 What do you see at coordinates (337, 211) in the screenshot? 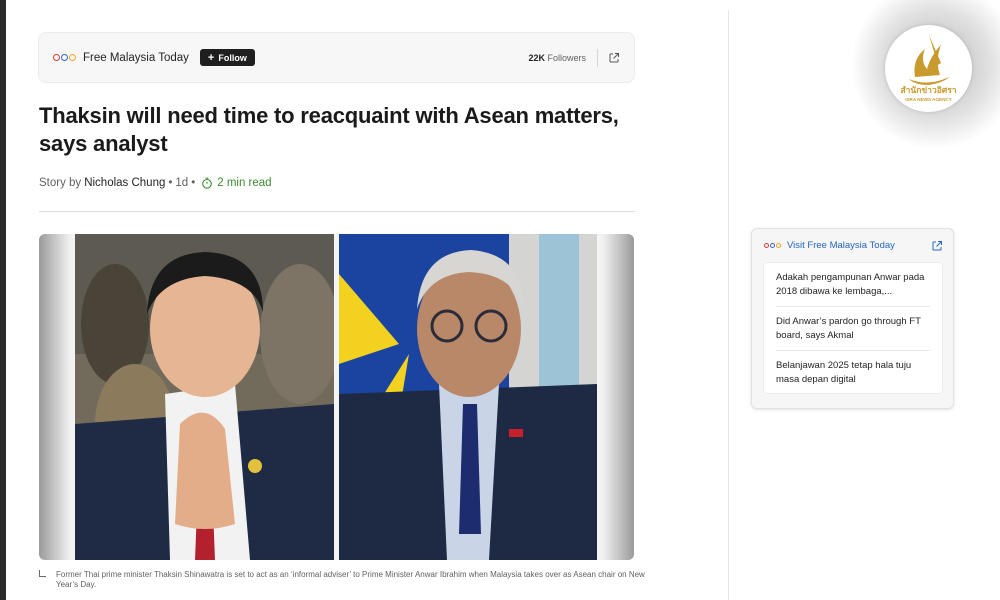
I see `byline-divider` at bounding box center [337, 211].